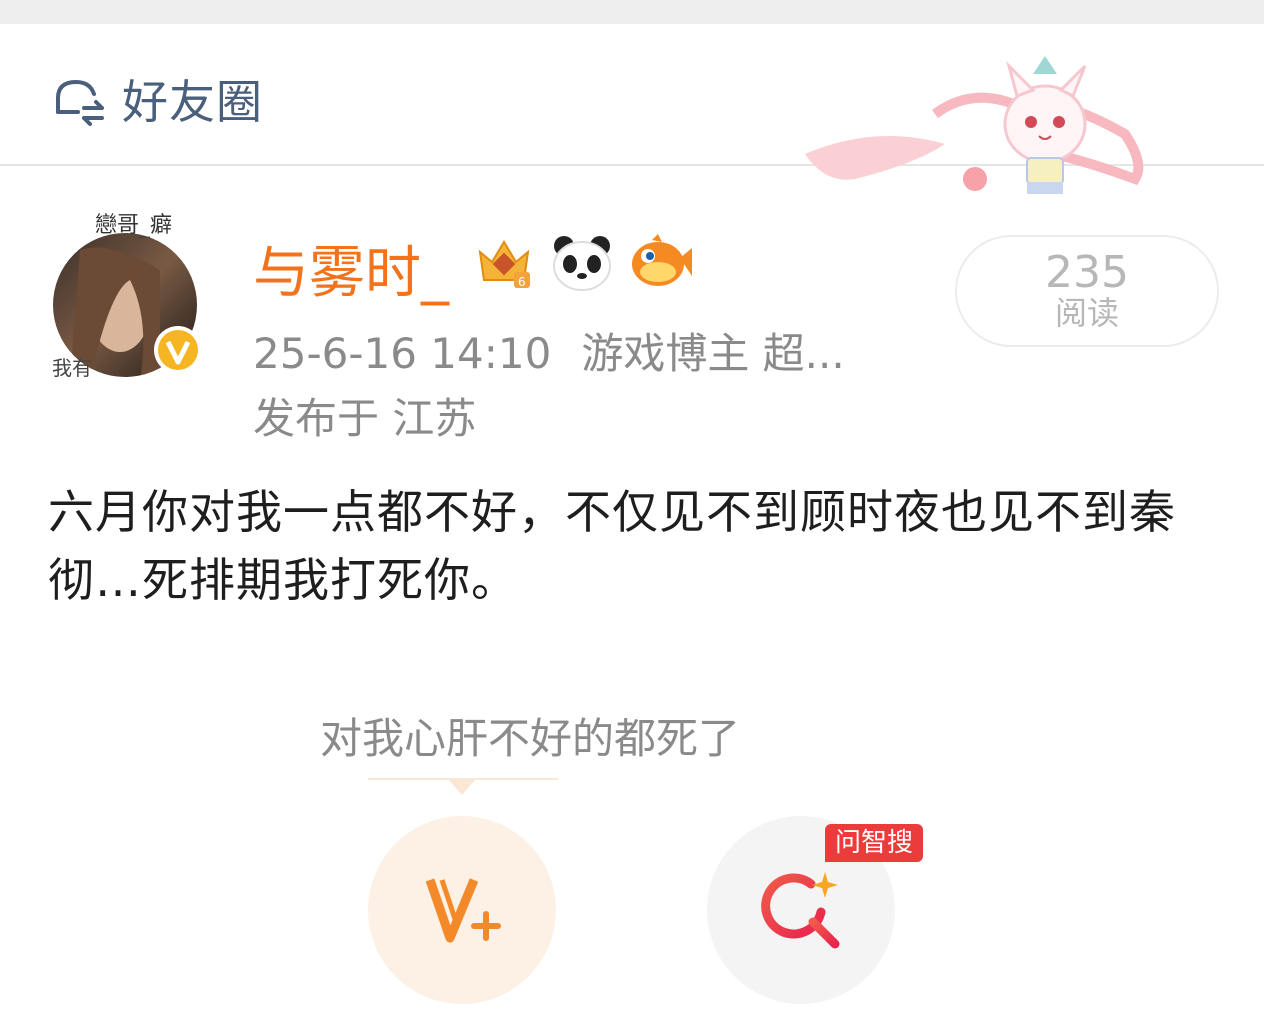 The image size is (1264, 1010). What do you see at coordinates (874, 843) in the screenshot?
I see `smart-search-tag: 问智搜` at bounding box center [874, 843].